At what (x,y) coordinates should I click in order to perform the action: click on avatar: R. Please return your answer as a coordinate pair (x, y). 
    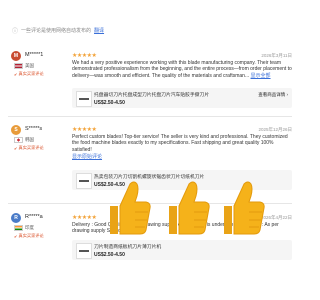
    Looking at the image, I should click on (16, 218).